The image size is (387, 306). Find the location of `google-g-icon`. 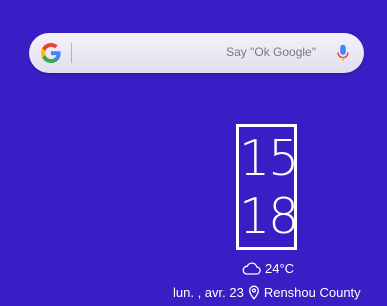

google-g-icon is located at coordinates (51, 53).